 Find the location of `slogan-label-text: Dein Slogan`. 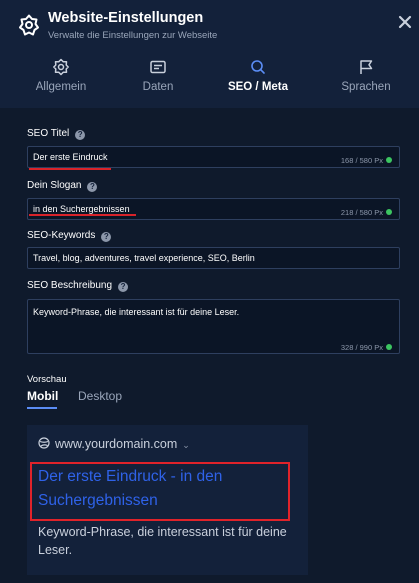

slogan-label-text: Dein Slogan is located at coordinates (54, 185).